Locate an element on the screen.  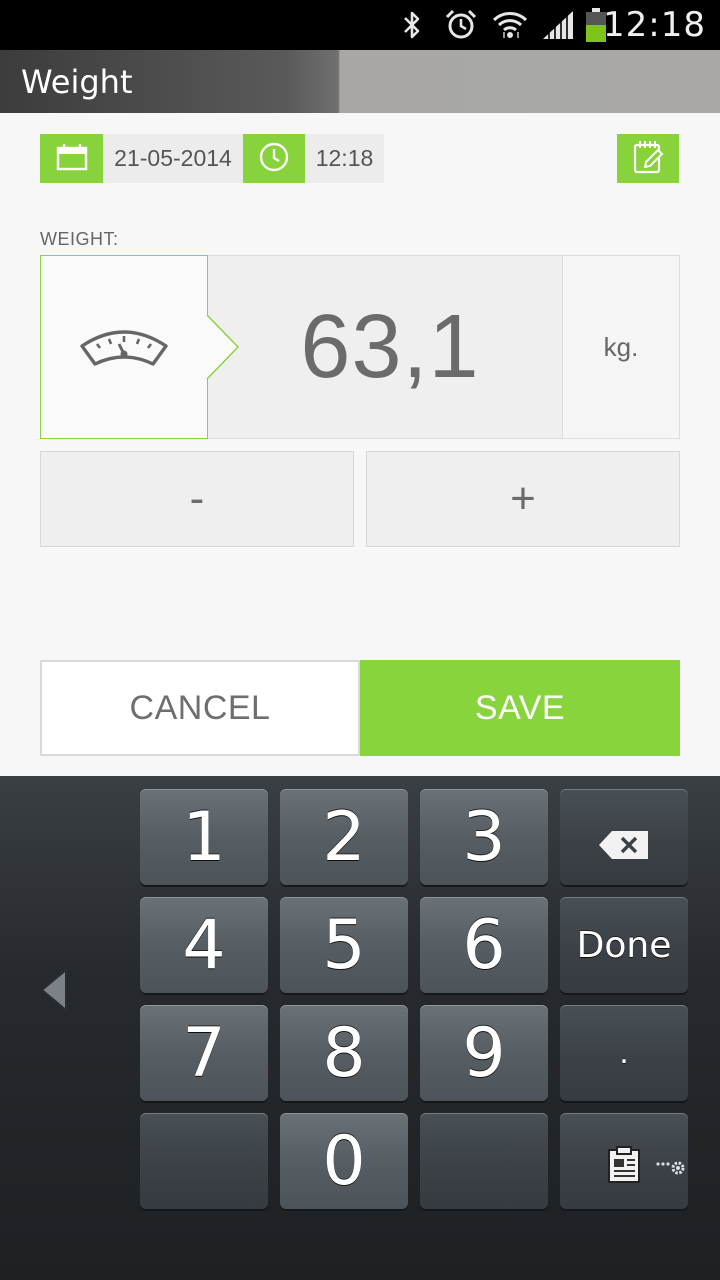
clipboard-icon is located at coordinates (624, 1161).